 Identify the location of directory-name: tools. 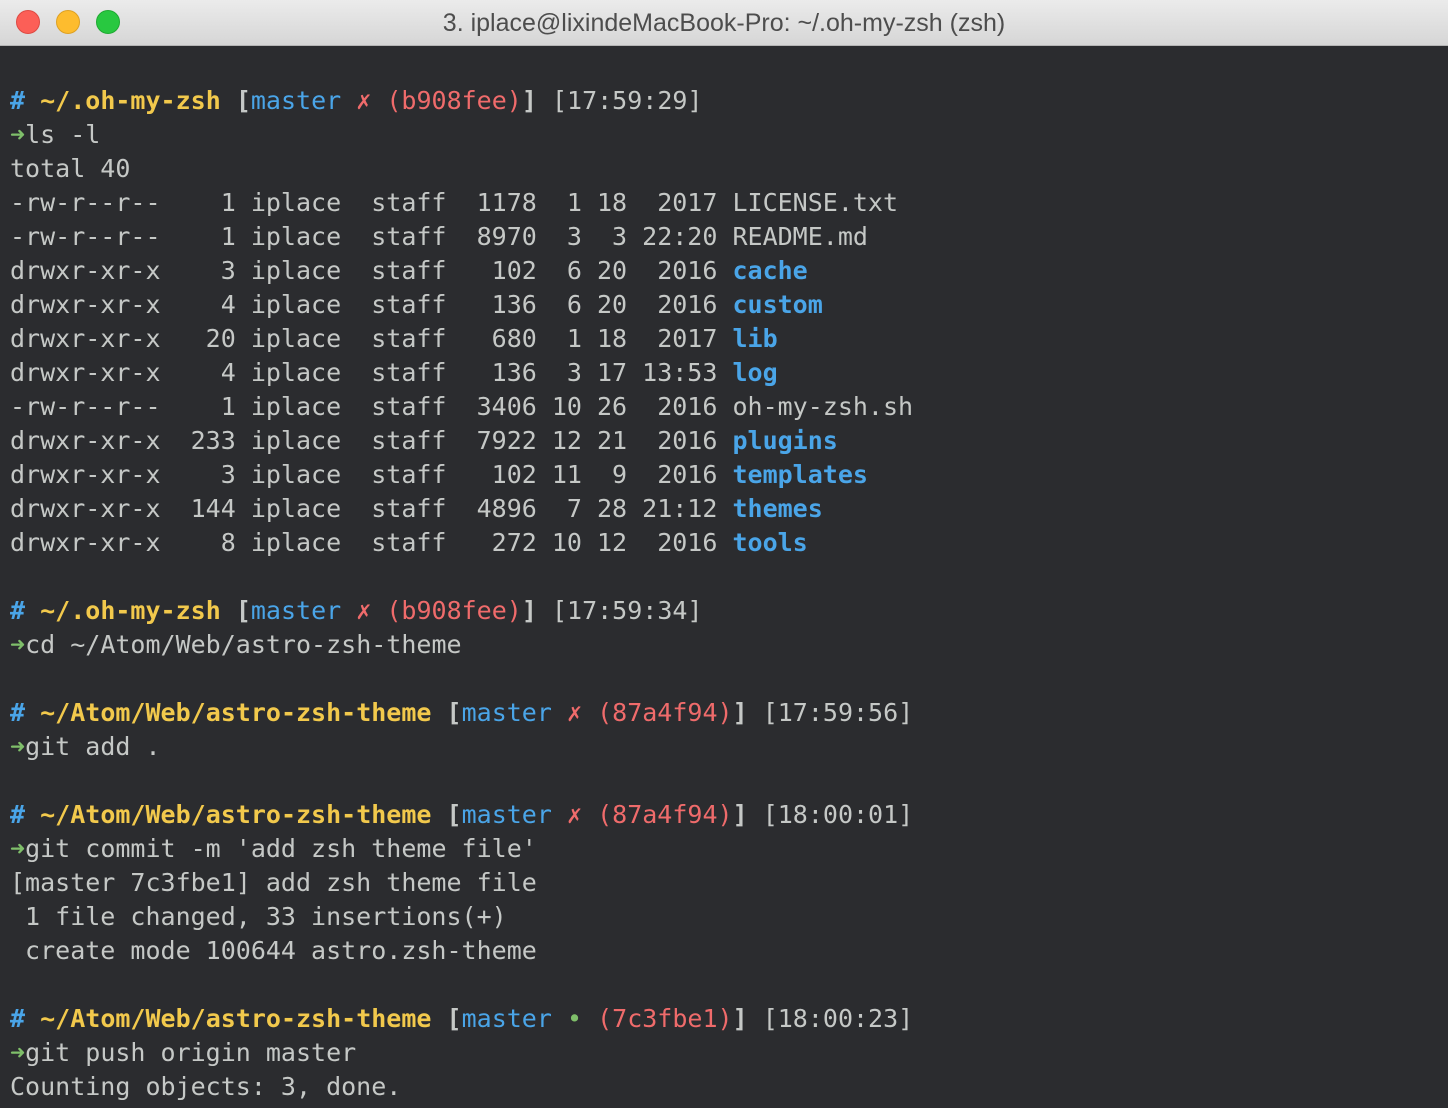
(770, 542).